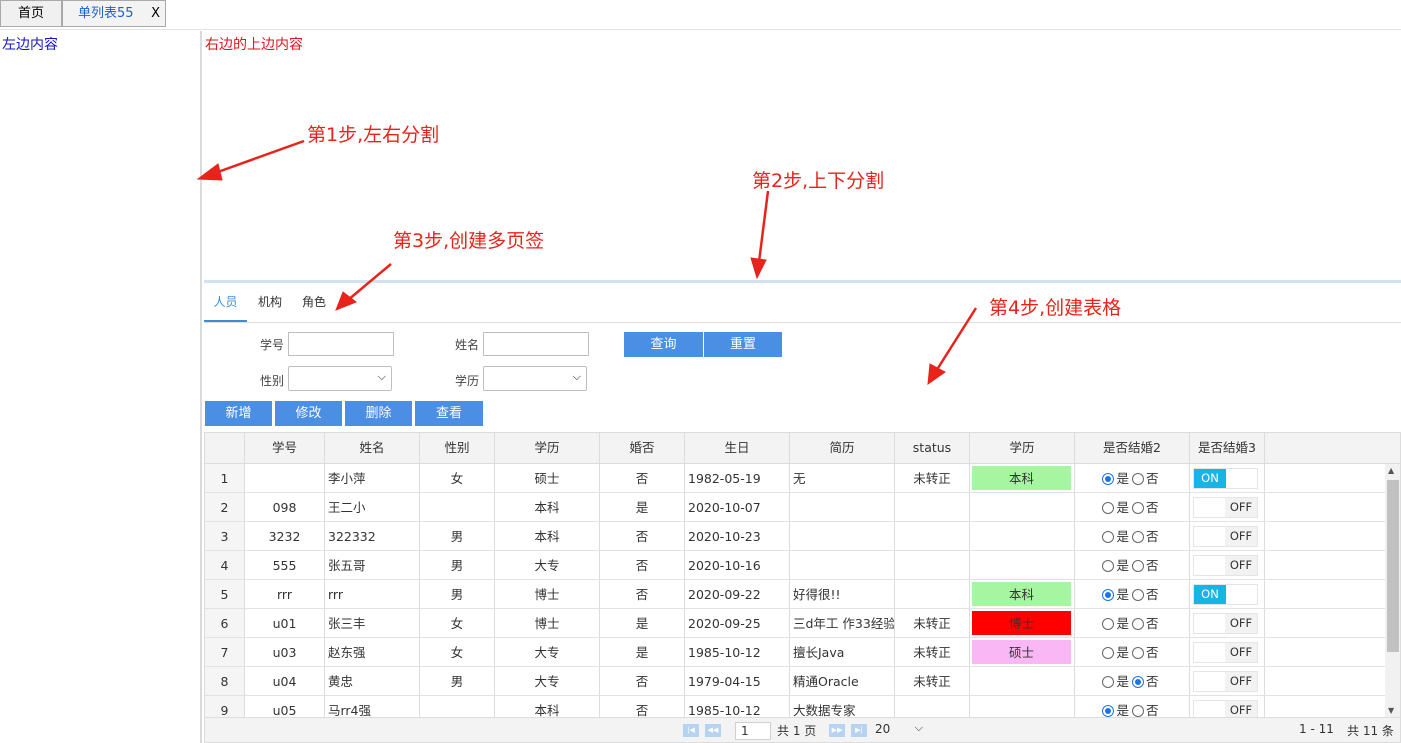  I want to click on scroll-down-icon: ▼, so click(1391, 710).